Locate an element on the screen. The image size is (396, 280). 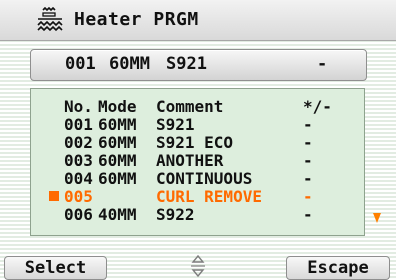
list-item: 004 60MM CONTINUOUS - is located at coordinates (197, 178).